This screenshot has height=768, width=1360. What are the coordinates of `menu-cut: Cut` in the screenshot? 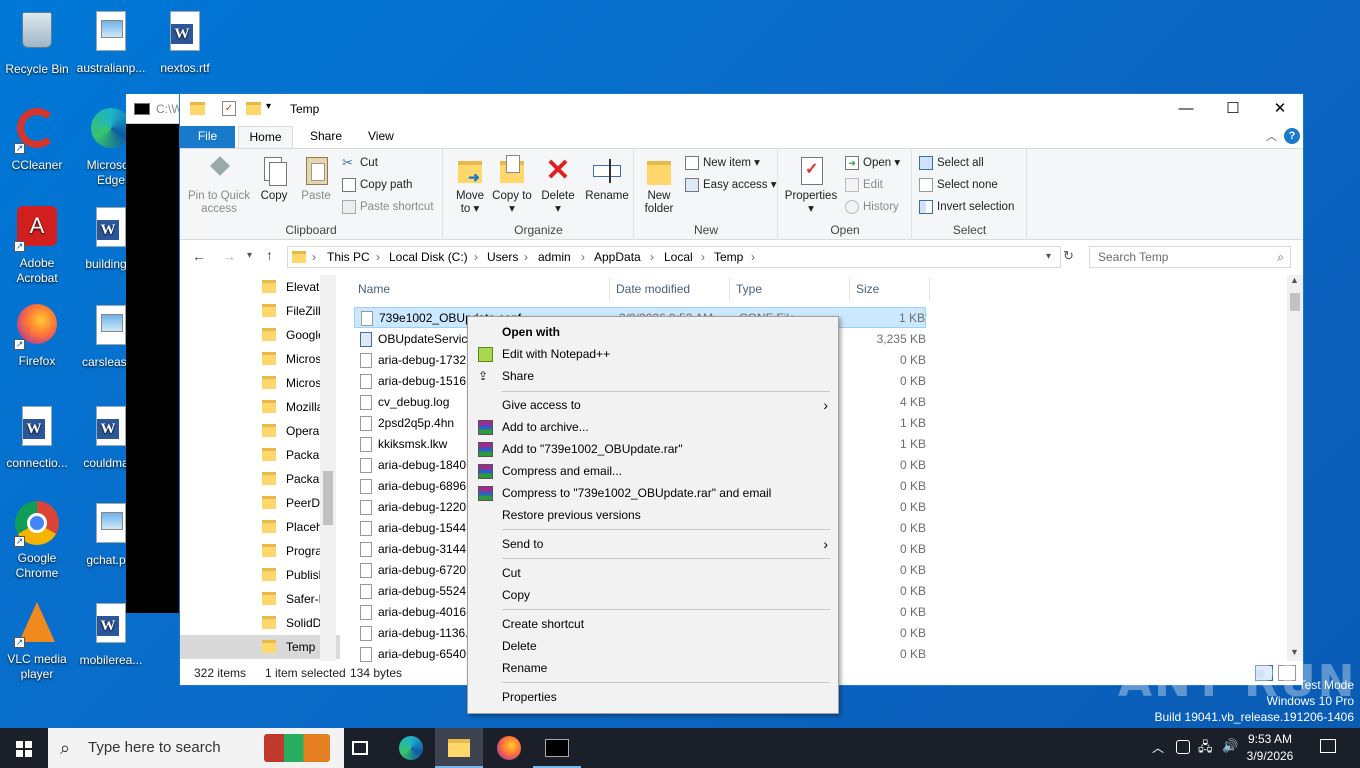 It's located at (653, 573).